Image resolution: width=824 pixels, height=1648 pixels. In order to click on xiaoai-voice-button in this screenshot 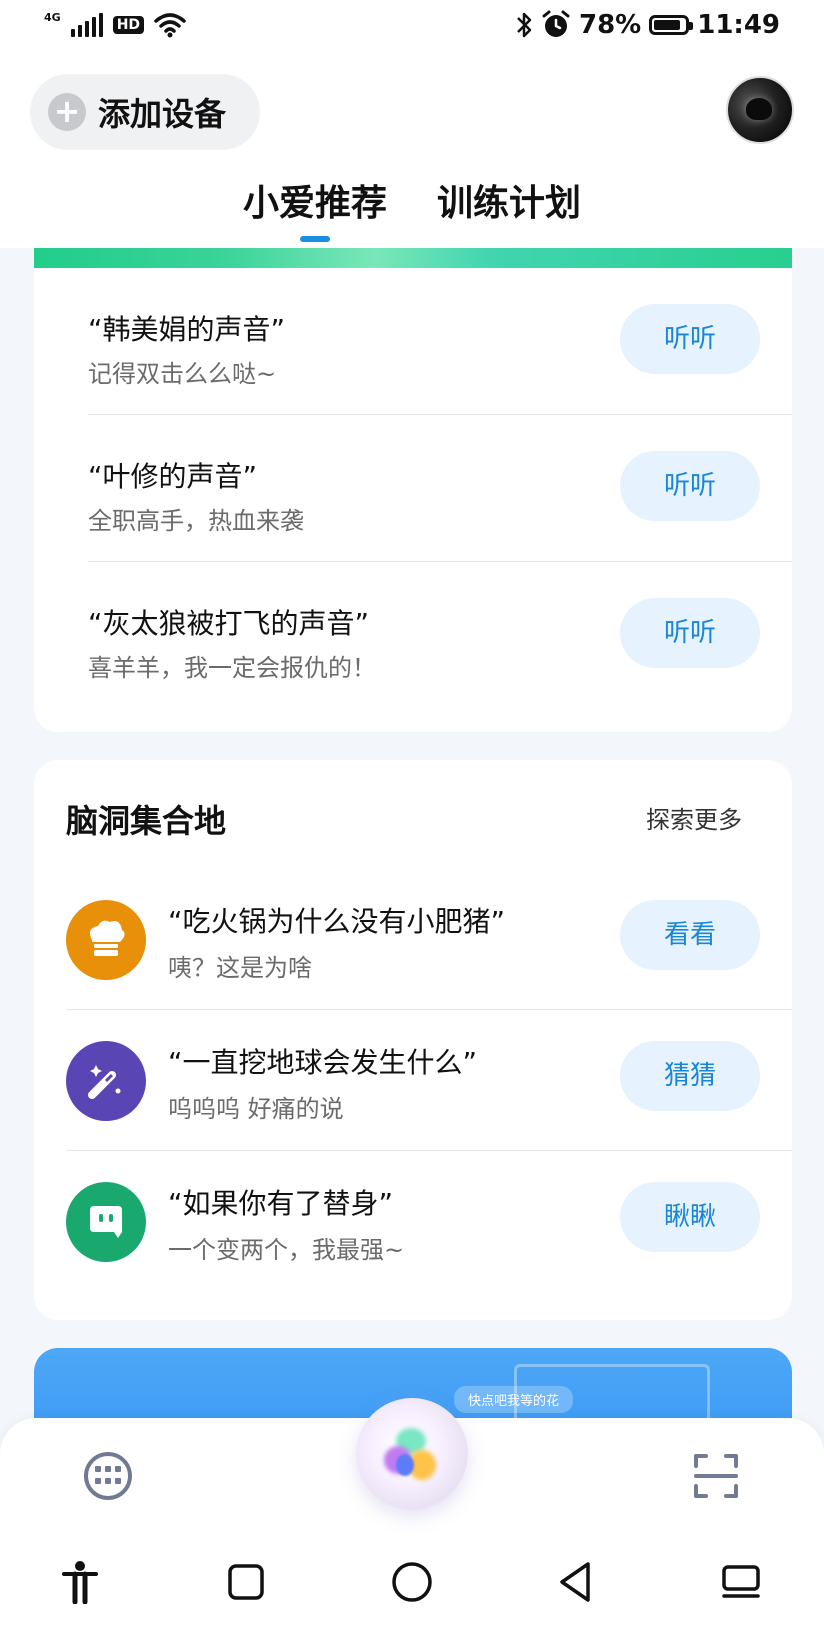, I will do `click(412, 1454)`.